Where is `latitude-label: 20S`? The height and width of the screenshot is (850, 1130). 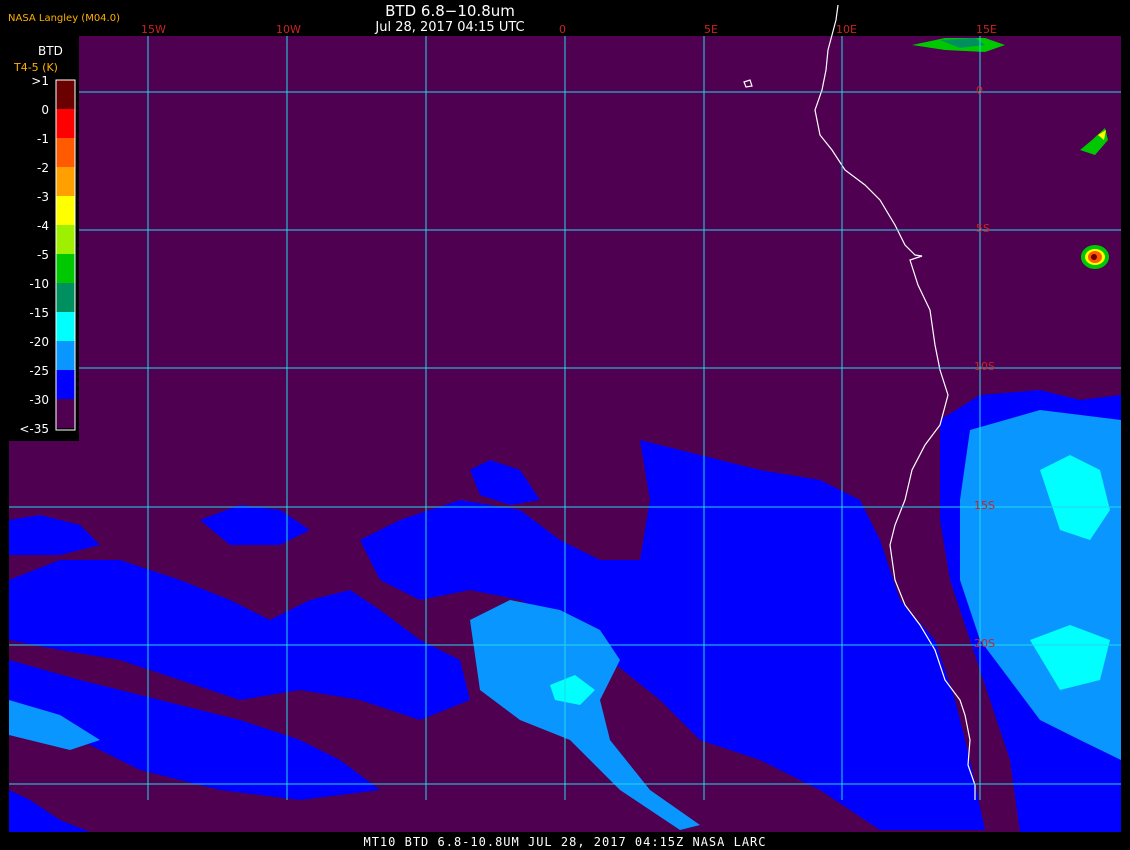 latitude-label: 20S is located at coordinates (984, 643).